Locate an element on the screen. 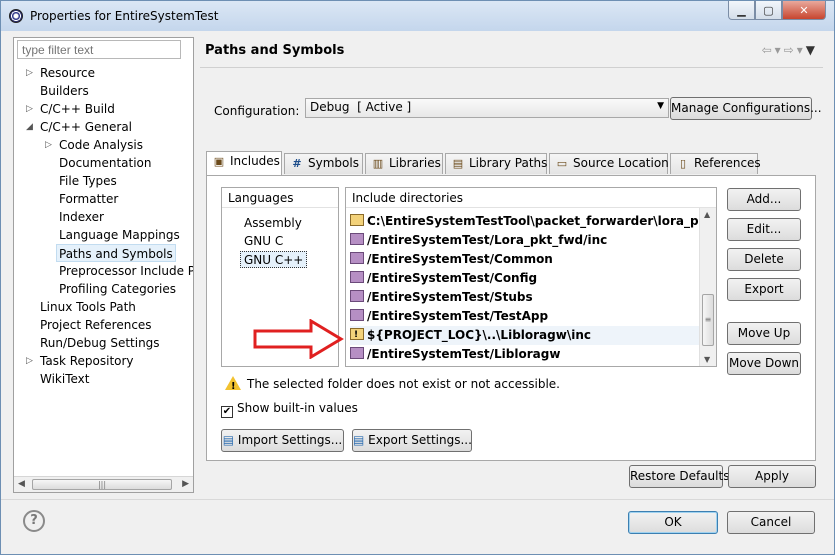 Image resolution: width=835 pixels, height=555 pixels. expanded-triangle-icon: ◢ is located at coordinates (29, 127).